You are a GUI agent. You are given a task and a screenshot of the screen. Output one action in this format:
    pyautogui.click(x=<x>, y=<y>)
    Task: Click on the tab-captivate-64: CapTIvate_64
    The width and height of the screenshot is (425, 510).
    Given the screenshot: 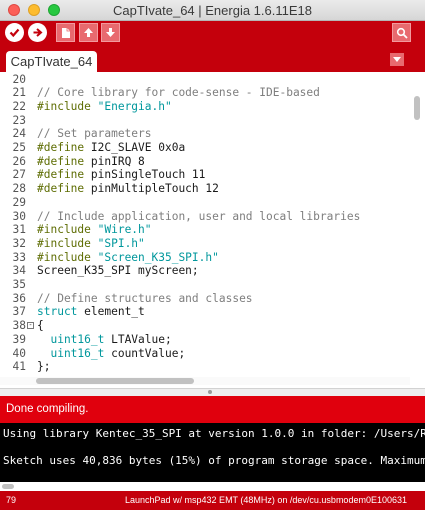 What is the action you would take?
    pyautogui.click(x=51, y=61)
    